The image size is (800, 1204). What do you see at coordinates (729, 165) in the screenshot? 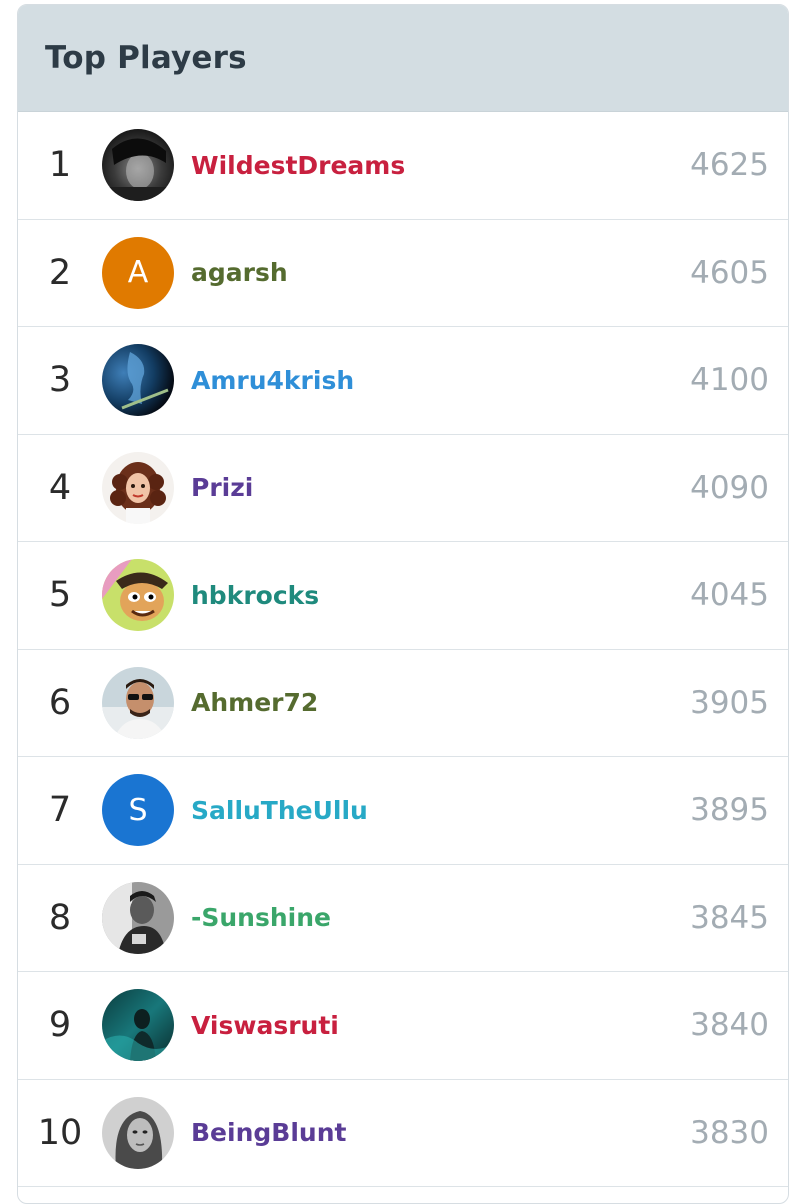
I see `player-score: 4625` at bounding box center [729, 165].